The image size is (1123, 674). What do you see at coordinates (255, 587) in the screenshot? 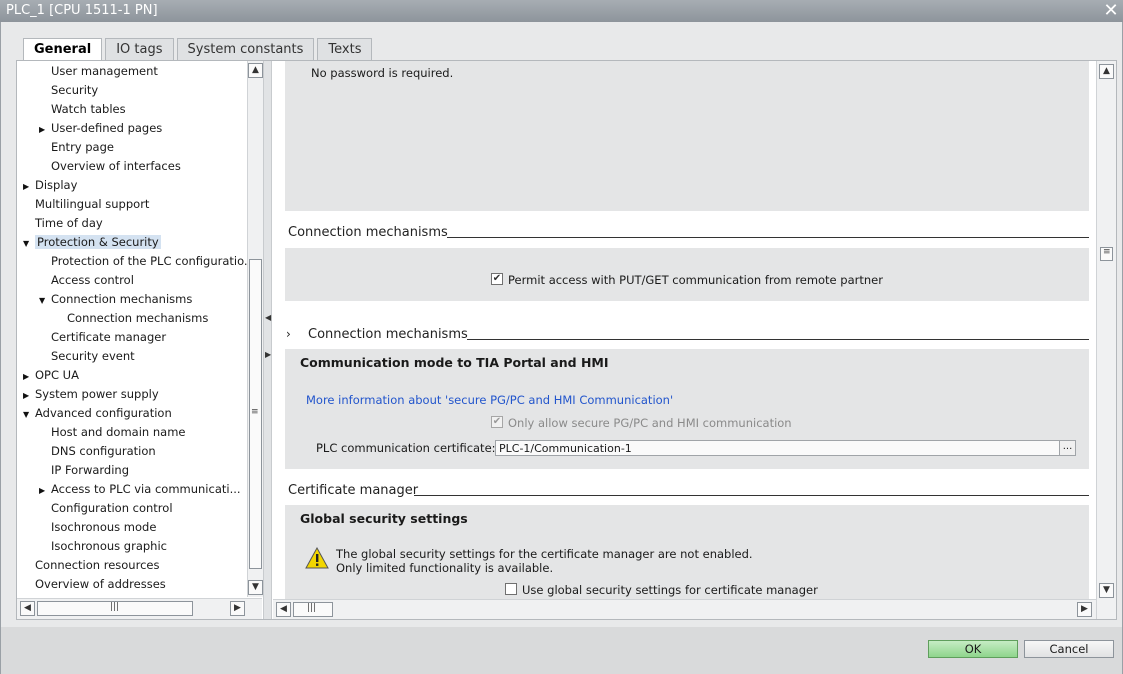
I see `tree-scroll-down-icon: ▼` at bounding box center [255, 587].